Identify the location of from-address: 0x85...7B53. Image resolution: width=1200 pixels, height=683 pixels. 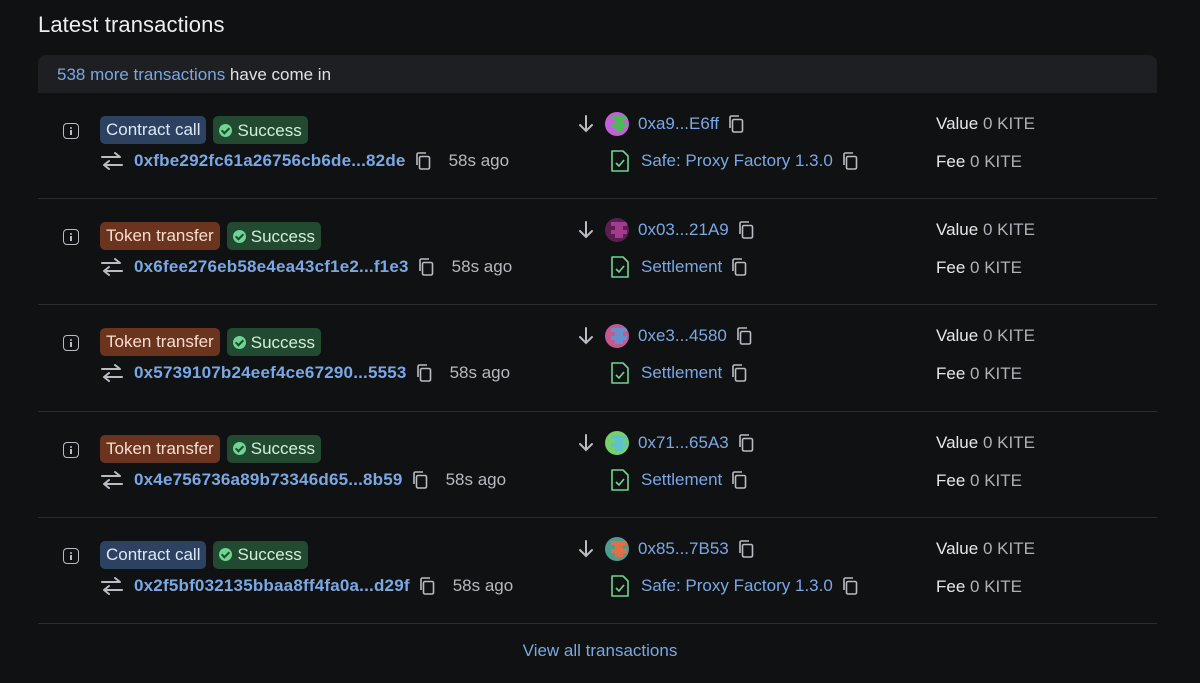
(665, 548).